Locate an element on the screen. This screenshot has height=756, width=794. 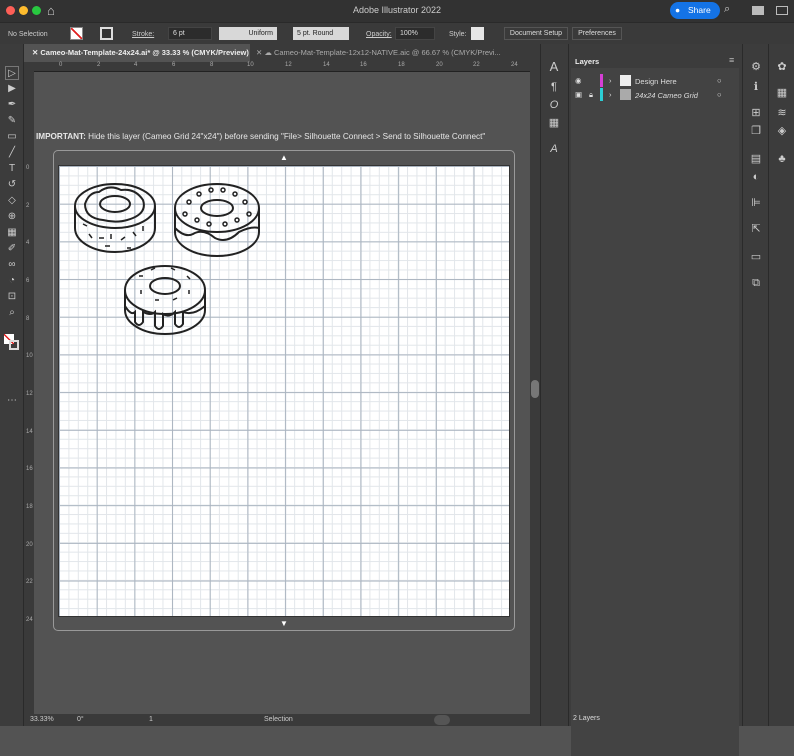
template-visibility-icon: ▣ is located at coordinates (578, 94).